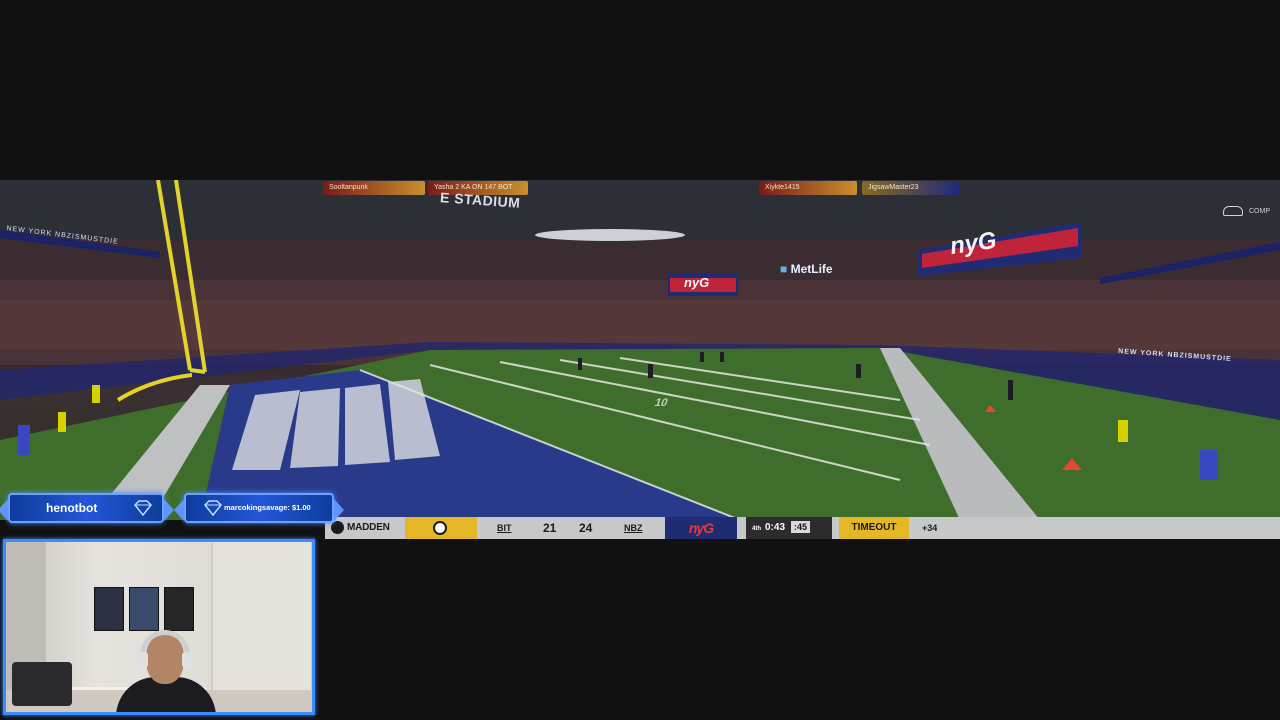 This screenshot has width=1280, height=720. I want to click on away-team-logo, so click(441, 528).